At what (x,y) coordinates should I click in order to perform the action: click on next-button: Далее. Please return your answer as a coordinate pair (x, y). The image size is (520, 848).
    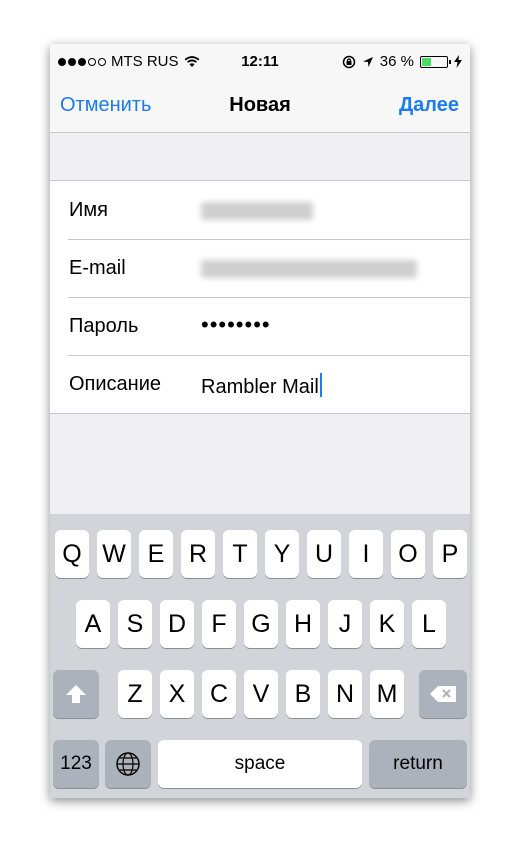
    Looking at the image, I should click on (429, 105).